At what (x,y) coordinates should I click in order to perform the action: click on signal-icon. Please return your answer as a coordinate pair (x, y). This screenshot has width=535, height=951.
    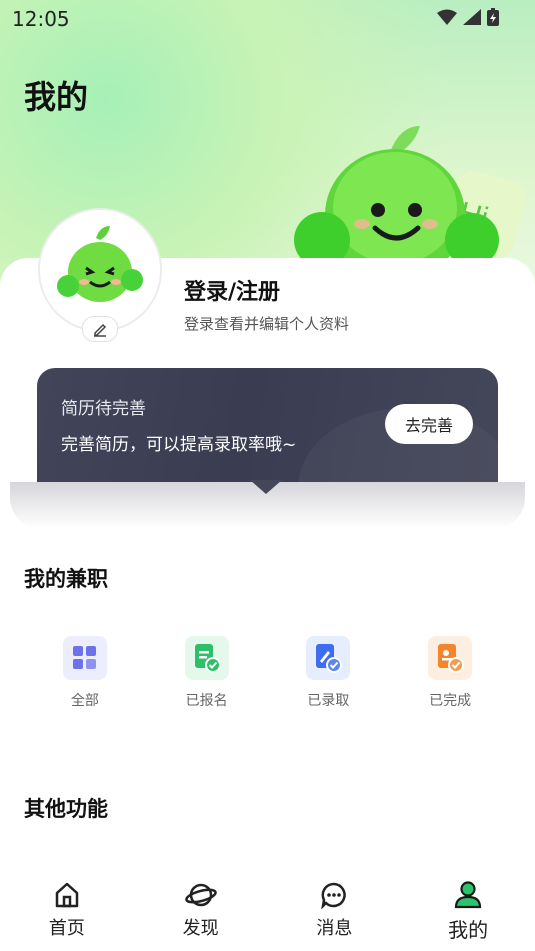
    Looking at the image, I should click on (472, 17).